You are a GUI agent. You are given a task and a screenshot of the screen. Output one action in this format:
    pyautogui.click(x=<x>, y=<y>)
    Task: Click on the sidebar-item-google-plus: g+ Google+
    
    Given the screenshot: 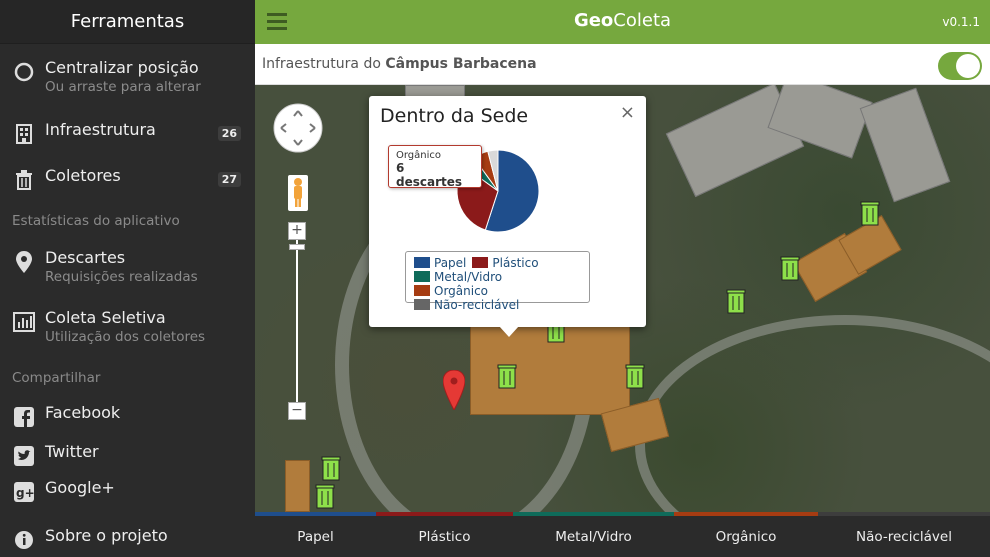 What is the action you would take?
    pyautogui.click(x=127, y=491)
    